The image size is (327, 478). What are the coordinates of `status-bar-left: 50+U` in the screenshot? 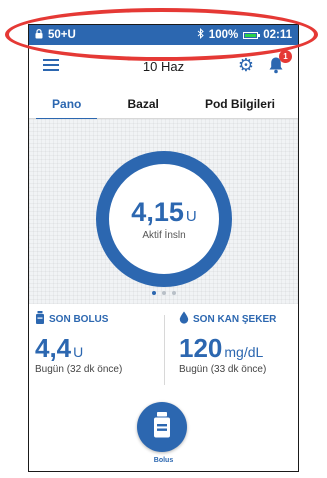 It's located at (55, 35).